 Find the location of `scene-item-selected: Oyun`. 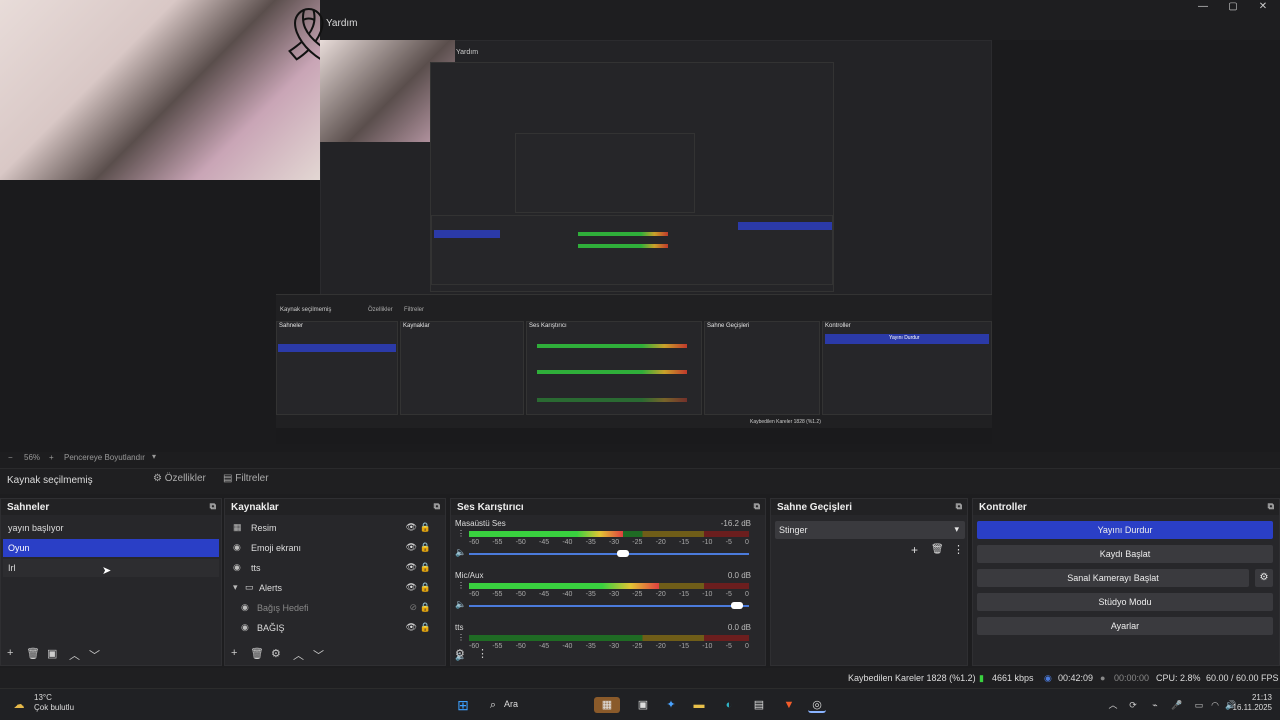

scene-item-selected: Oyun is located at coordinates (111, 548).